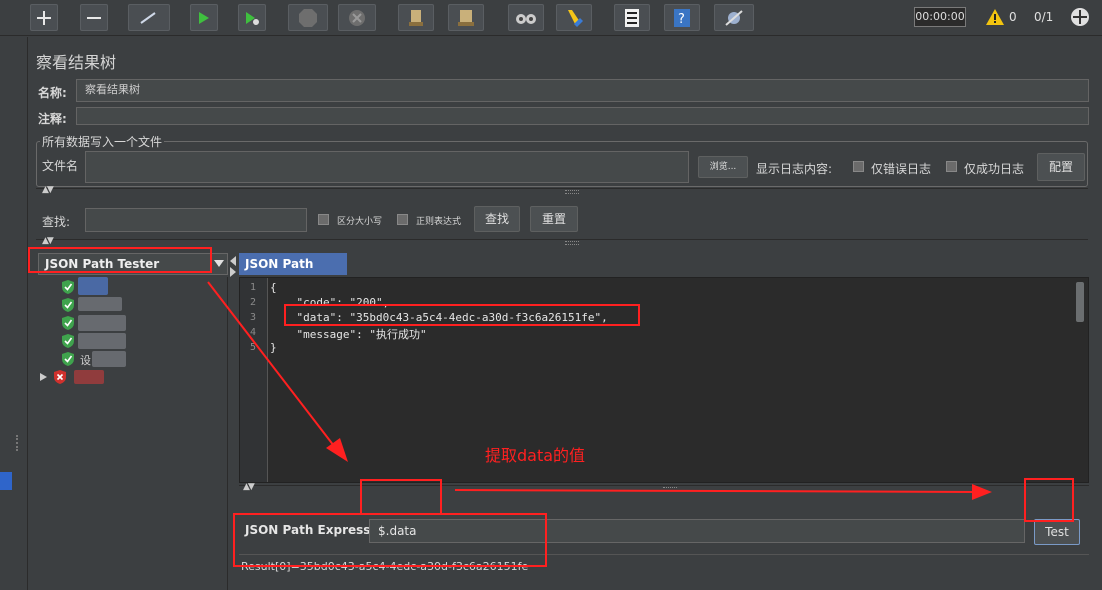 This screenshot has width=1102, height=590. What do you see at coordinates (995, 17) in the screenshot?
I see `warning-icon` at bounding box center [995, 17].